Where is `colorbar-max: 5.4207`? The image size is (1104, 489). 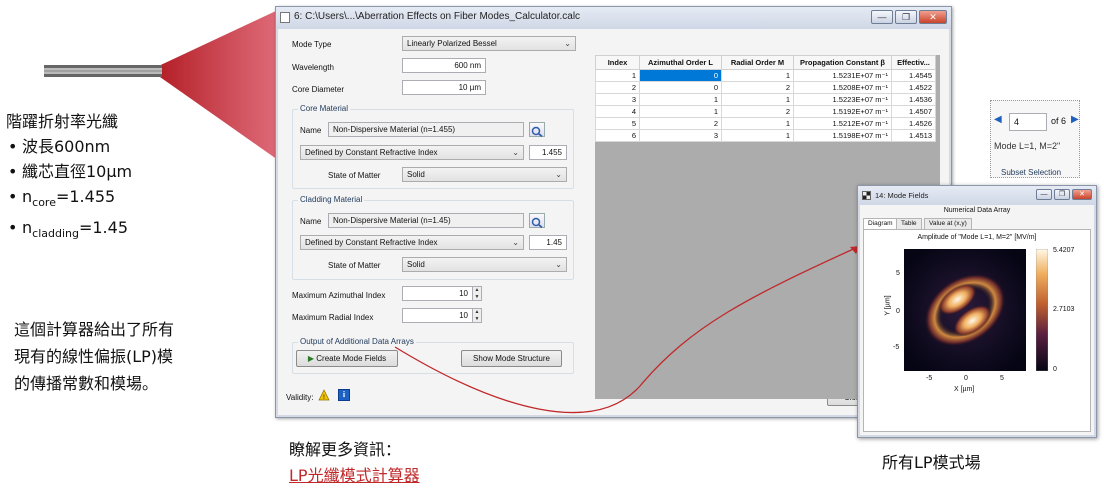
colorbar-max: 5.4207 is located at coordinates (1064, 250).